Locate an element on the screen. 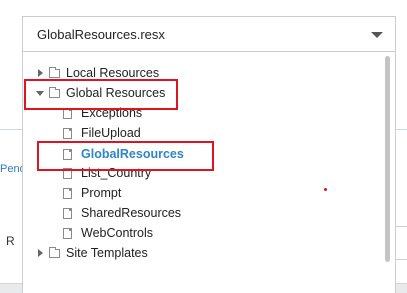 Image resolution: width=407 pixels, height=293 pixels. annotation-highlight-global-resources is located at coordinates (101, 94).